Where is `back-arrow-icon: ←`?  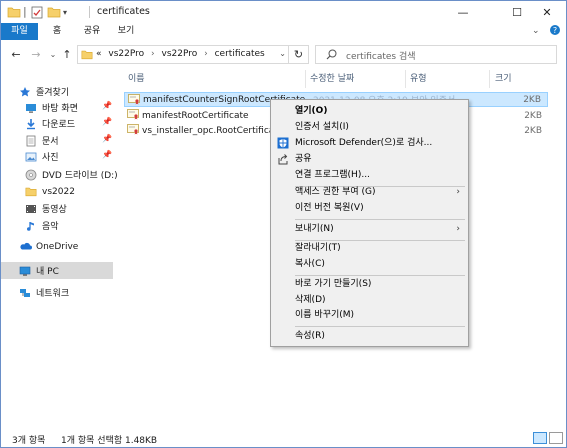 back-arrow-icon: ← is located at coordinates (16, 54).